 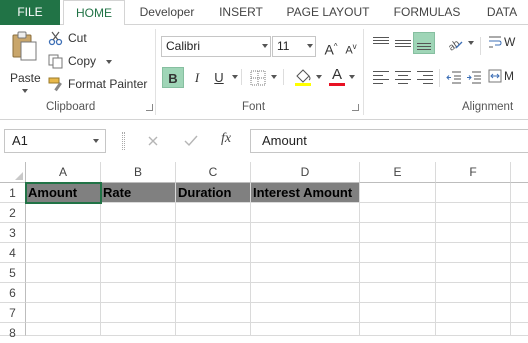 I want to click on cell-d4, so click(x=305, y=253).